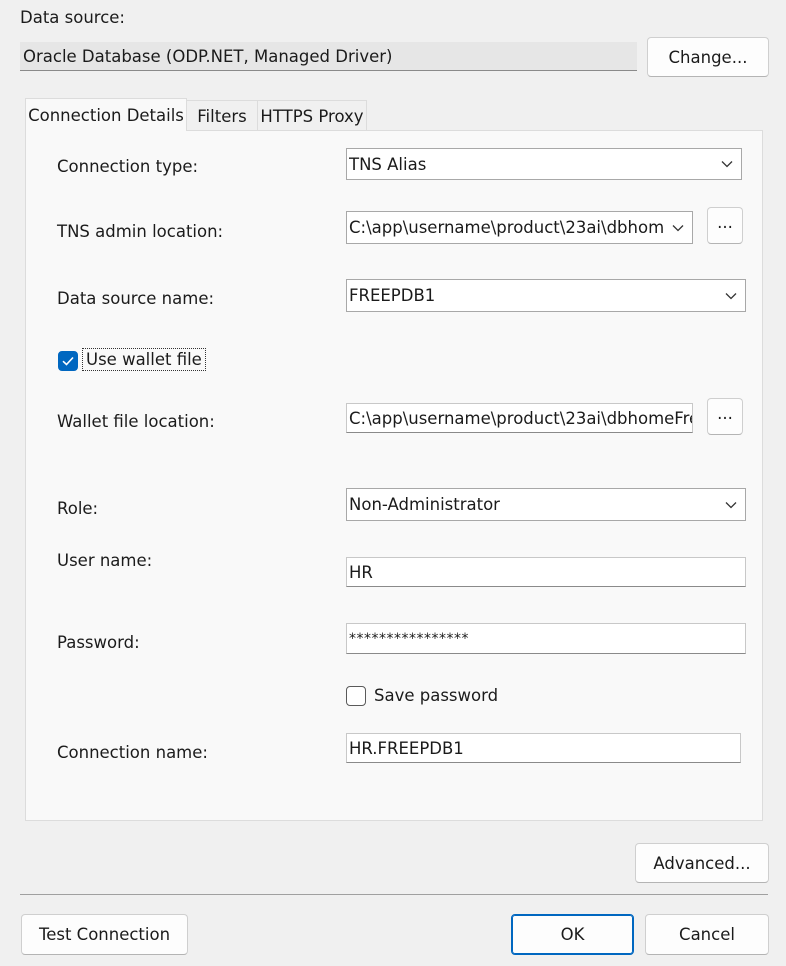  What do you see at coordinates (127, 166) in the screenshot?
I see `connection-type-label: Connection type:` at bounding box center [127, 166].